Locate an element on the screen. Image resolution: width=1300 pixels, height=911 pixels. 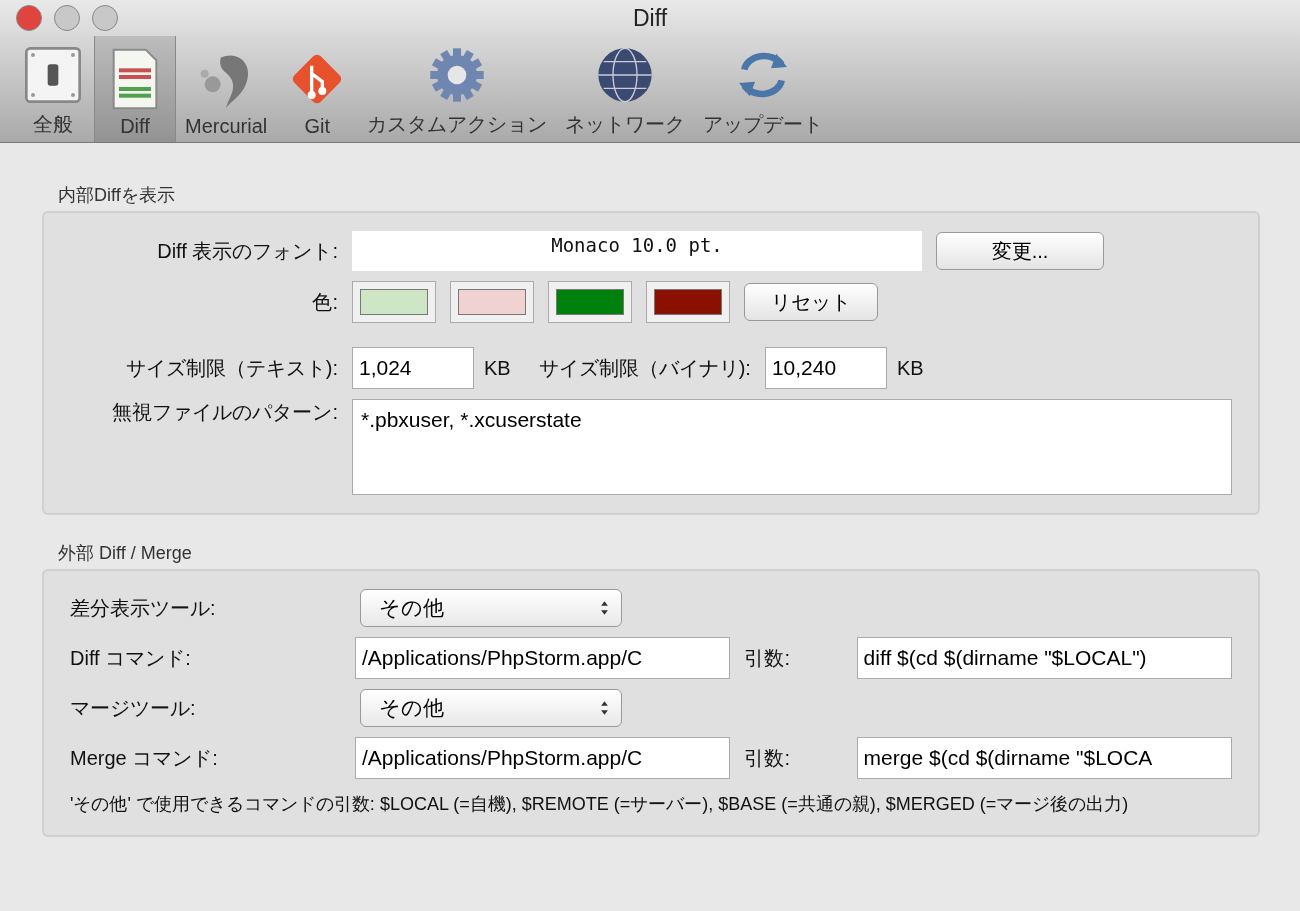
field-label: Diff 表示のフォント: is located at coordinates (247, 251).